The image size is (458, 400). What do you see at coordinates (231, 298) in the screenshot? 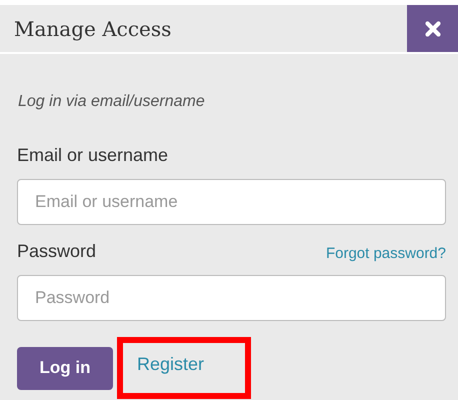
I see `input-field: Password` at bounding box center [231, 298].